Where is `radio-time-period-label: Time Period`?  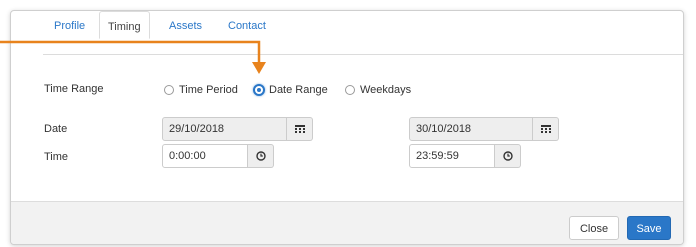 radio-time-period-label: Time Period is located at coordinates (208, 90).